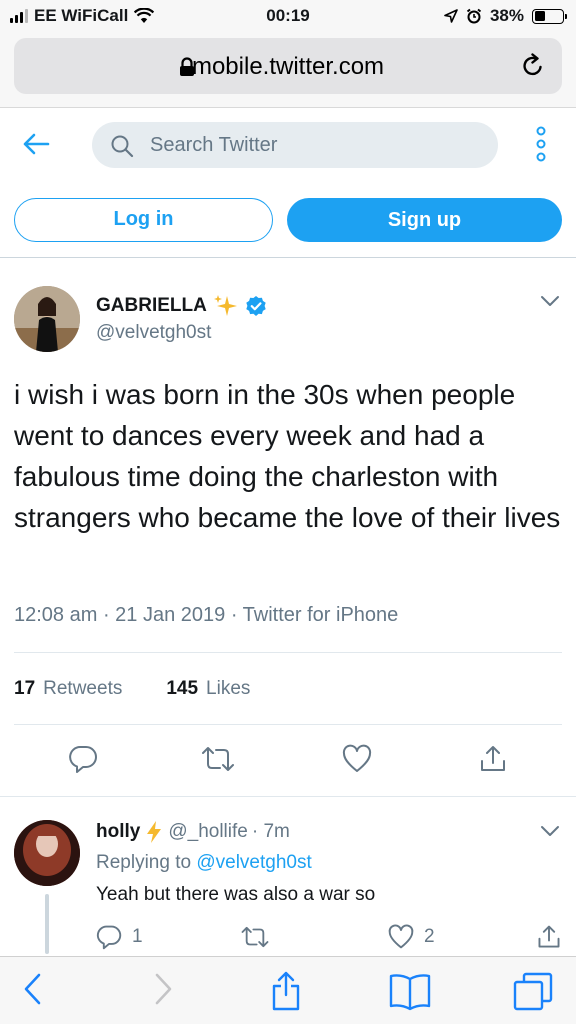  I want to click on forward-icon, so click(163, 989).